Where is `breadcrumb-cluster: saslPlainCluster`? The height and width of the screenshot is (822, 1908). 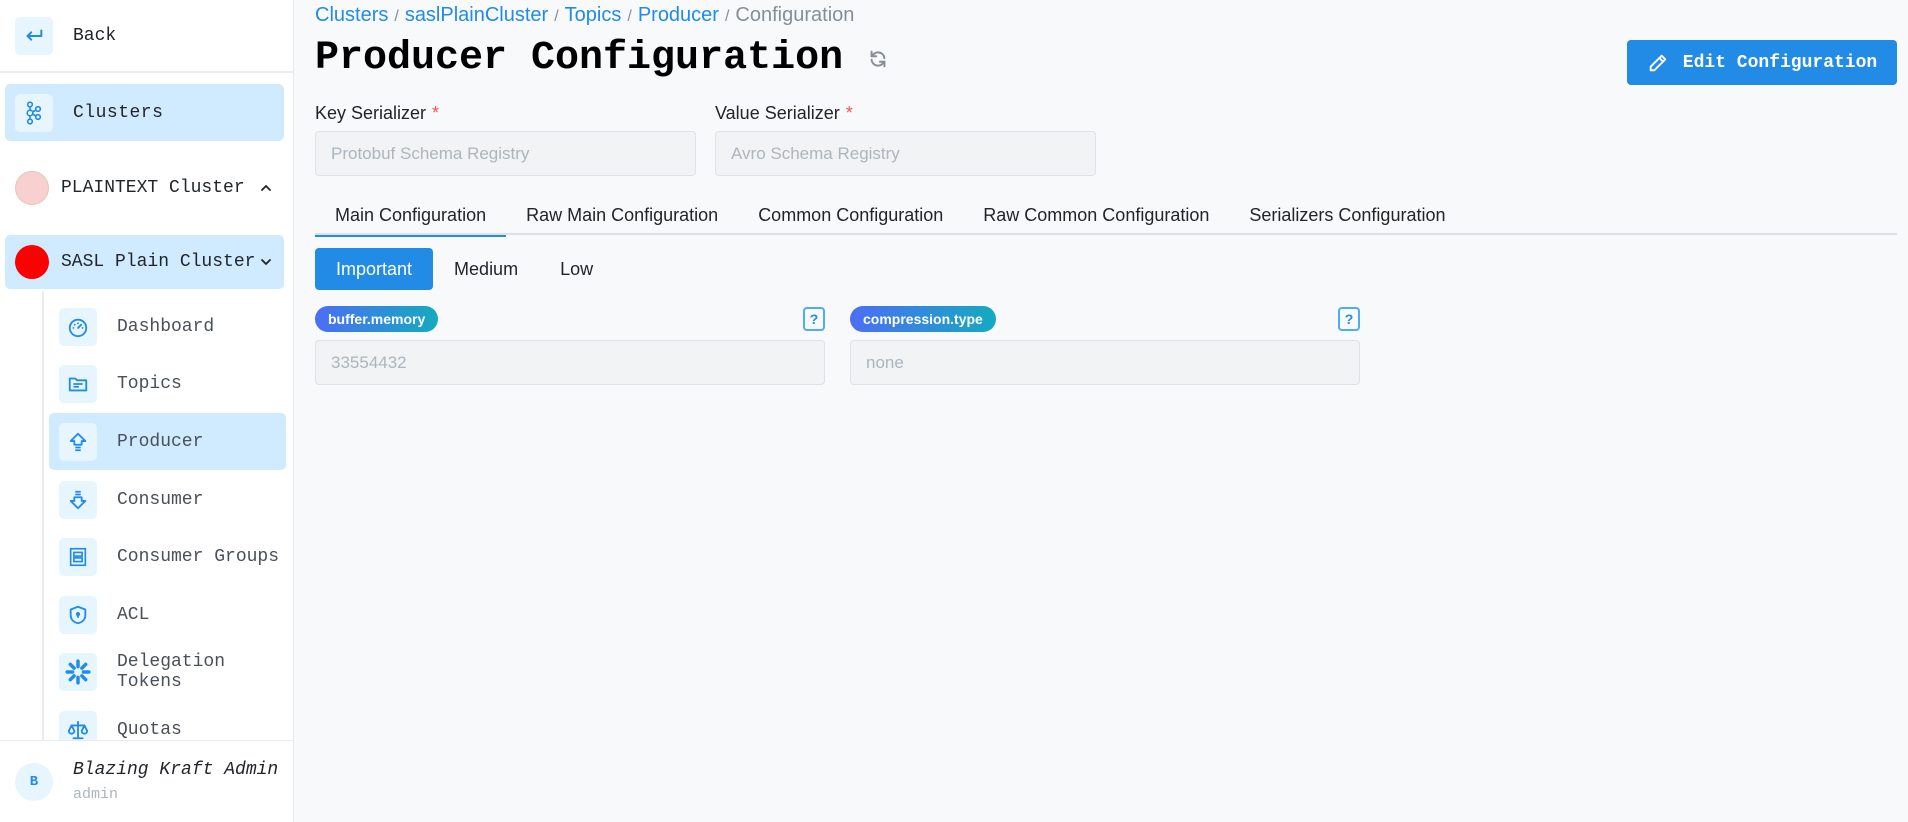 breadcrumb-cluster: saslPlainCluster is located at coordinates (476, 15).